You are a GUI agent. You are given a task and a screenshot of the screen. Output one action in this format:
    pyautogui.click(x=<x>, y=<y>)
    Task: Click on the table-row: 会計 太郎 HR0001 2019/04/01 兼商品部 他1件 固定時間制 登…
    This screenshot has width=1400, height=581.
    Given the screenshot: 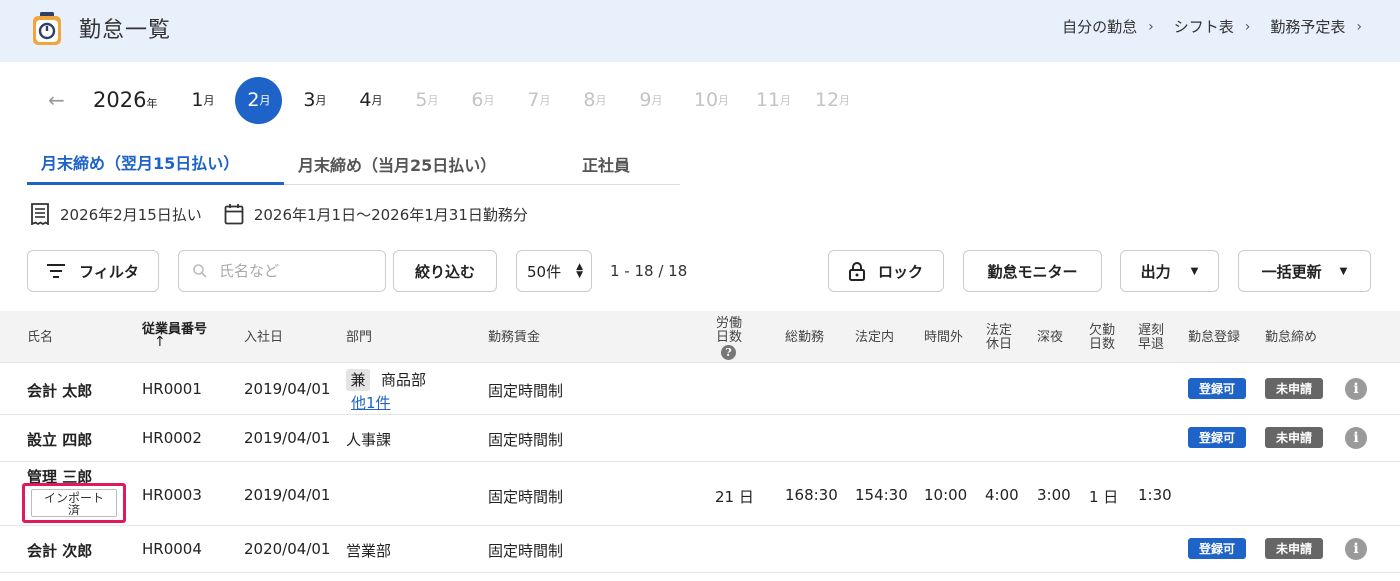 What is the action you would take?
    pyautogui.click(x=700, y=389)
    